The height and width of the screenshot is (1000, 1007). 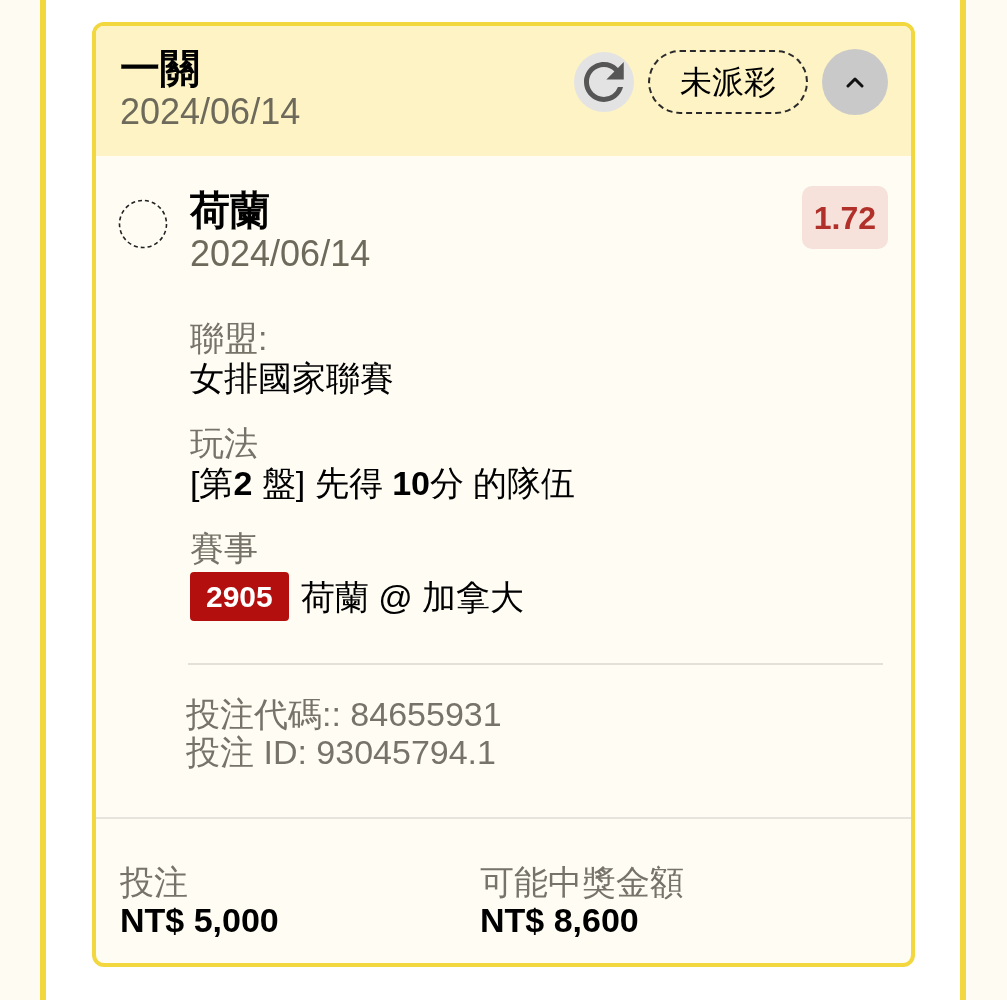 I want to click on dashed-circle-icon, so click(x=143, y=224).